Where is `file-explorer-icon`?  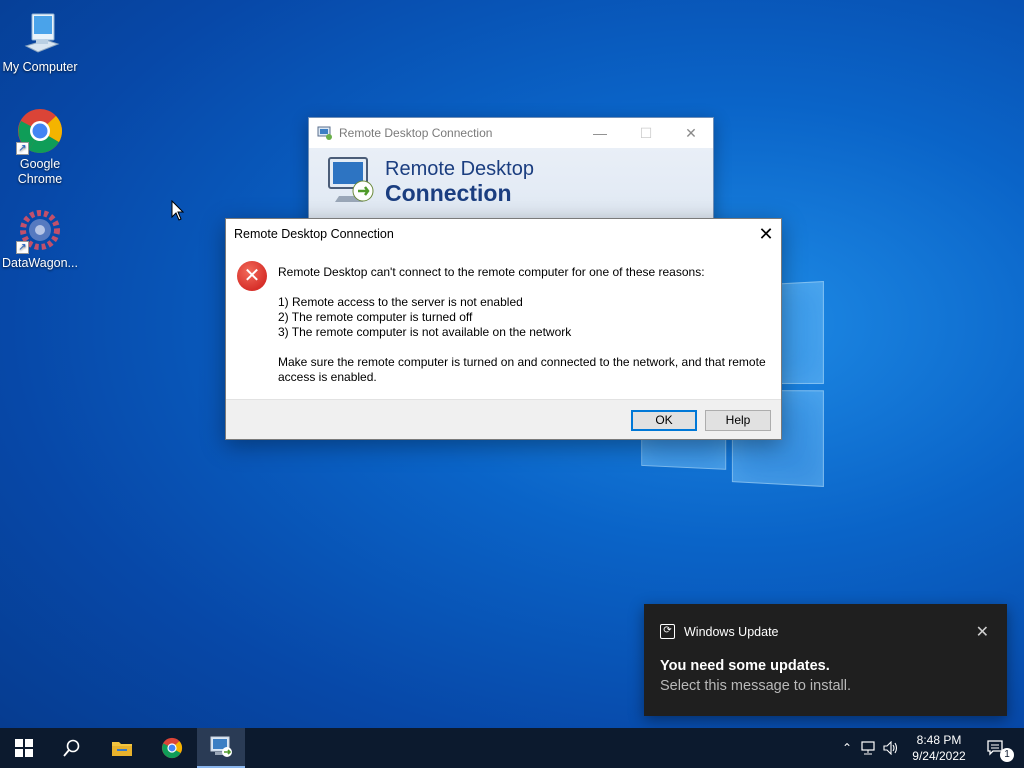
file-explorer-icon is located at coordinates (122, 749).